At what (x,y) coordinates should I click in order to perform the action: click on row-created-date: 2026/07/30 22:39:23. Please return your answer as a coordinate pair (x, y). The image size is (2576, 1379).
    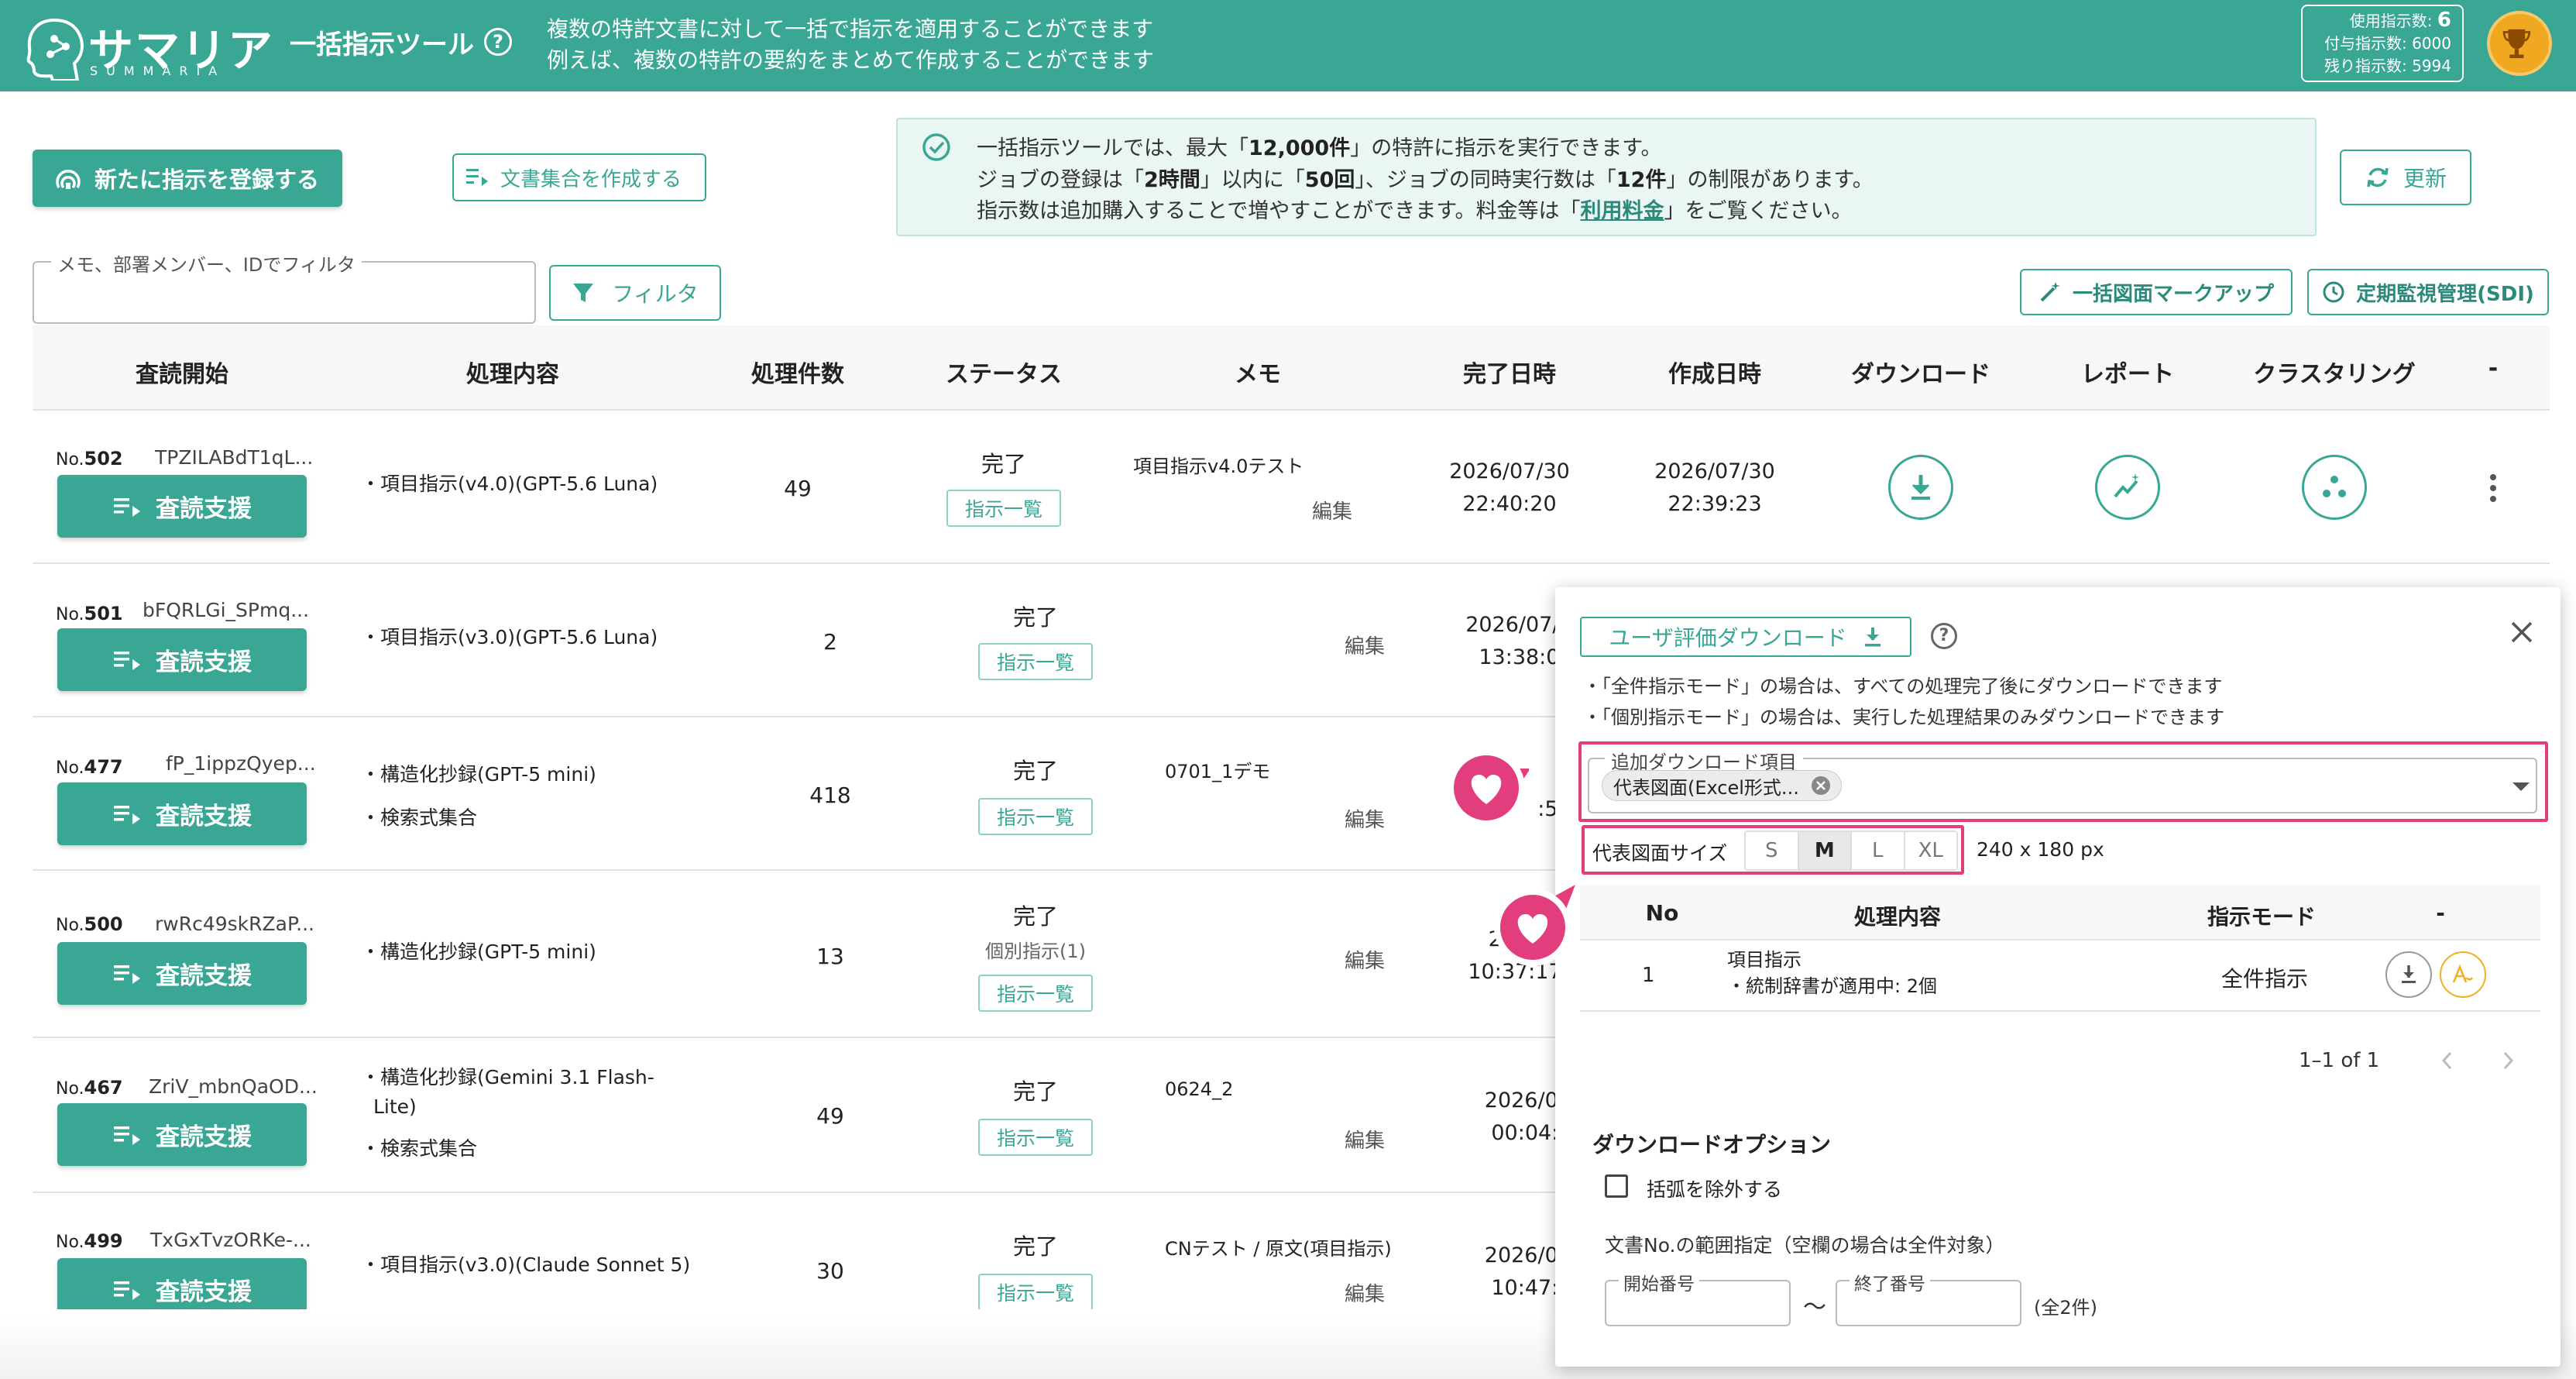
    Looking at the image, I should click on (1714, 487).